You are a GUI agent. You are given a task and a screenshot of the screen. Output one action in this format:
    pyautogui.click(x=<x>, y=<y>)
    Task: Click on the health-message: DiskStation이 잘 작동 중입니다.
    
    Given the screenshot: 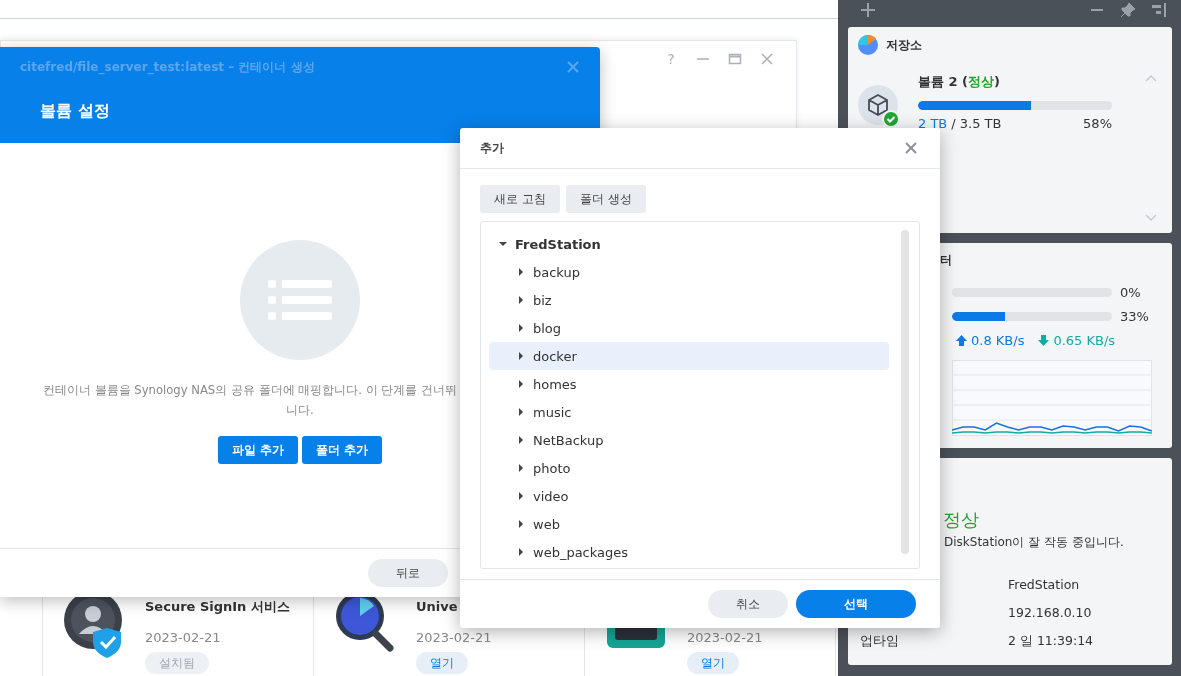 What is the action you would take?
    pyautogui.click(x=1034, y=542)
    